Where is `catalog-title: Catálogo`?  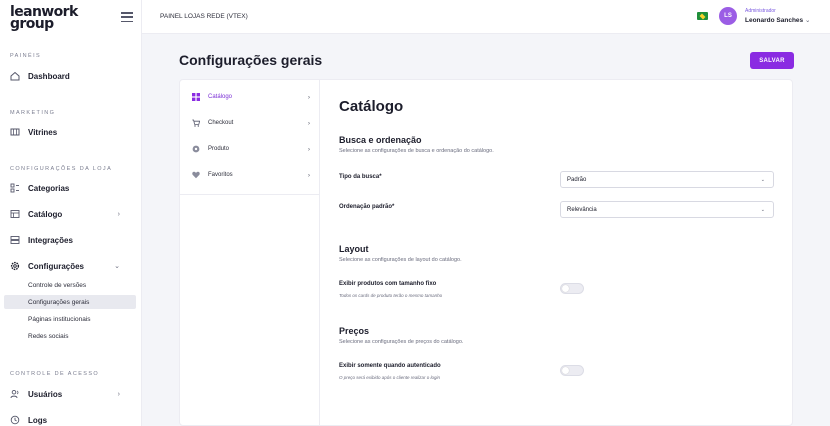 catalog-title: Catálogo is located at coordinates (371, 106).